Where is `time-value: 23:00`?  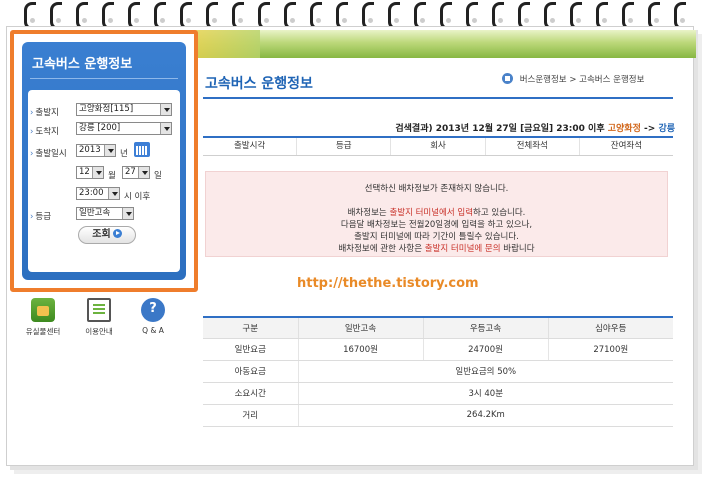 time-value: 23:00 is located at coordinates (91, 193).